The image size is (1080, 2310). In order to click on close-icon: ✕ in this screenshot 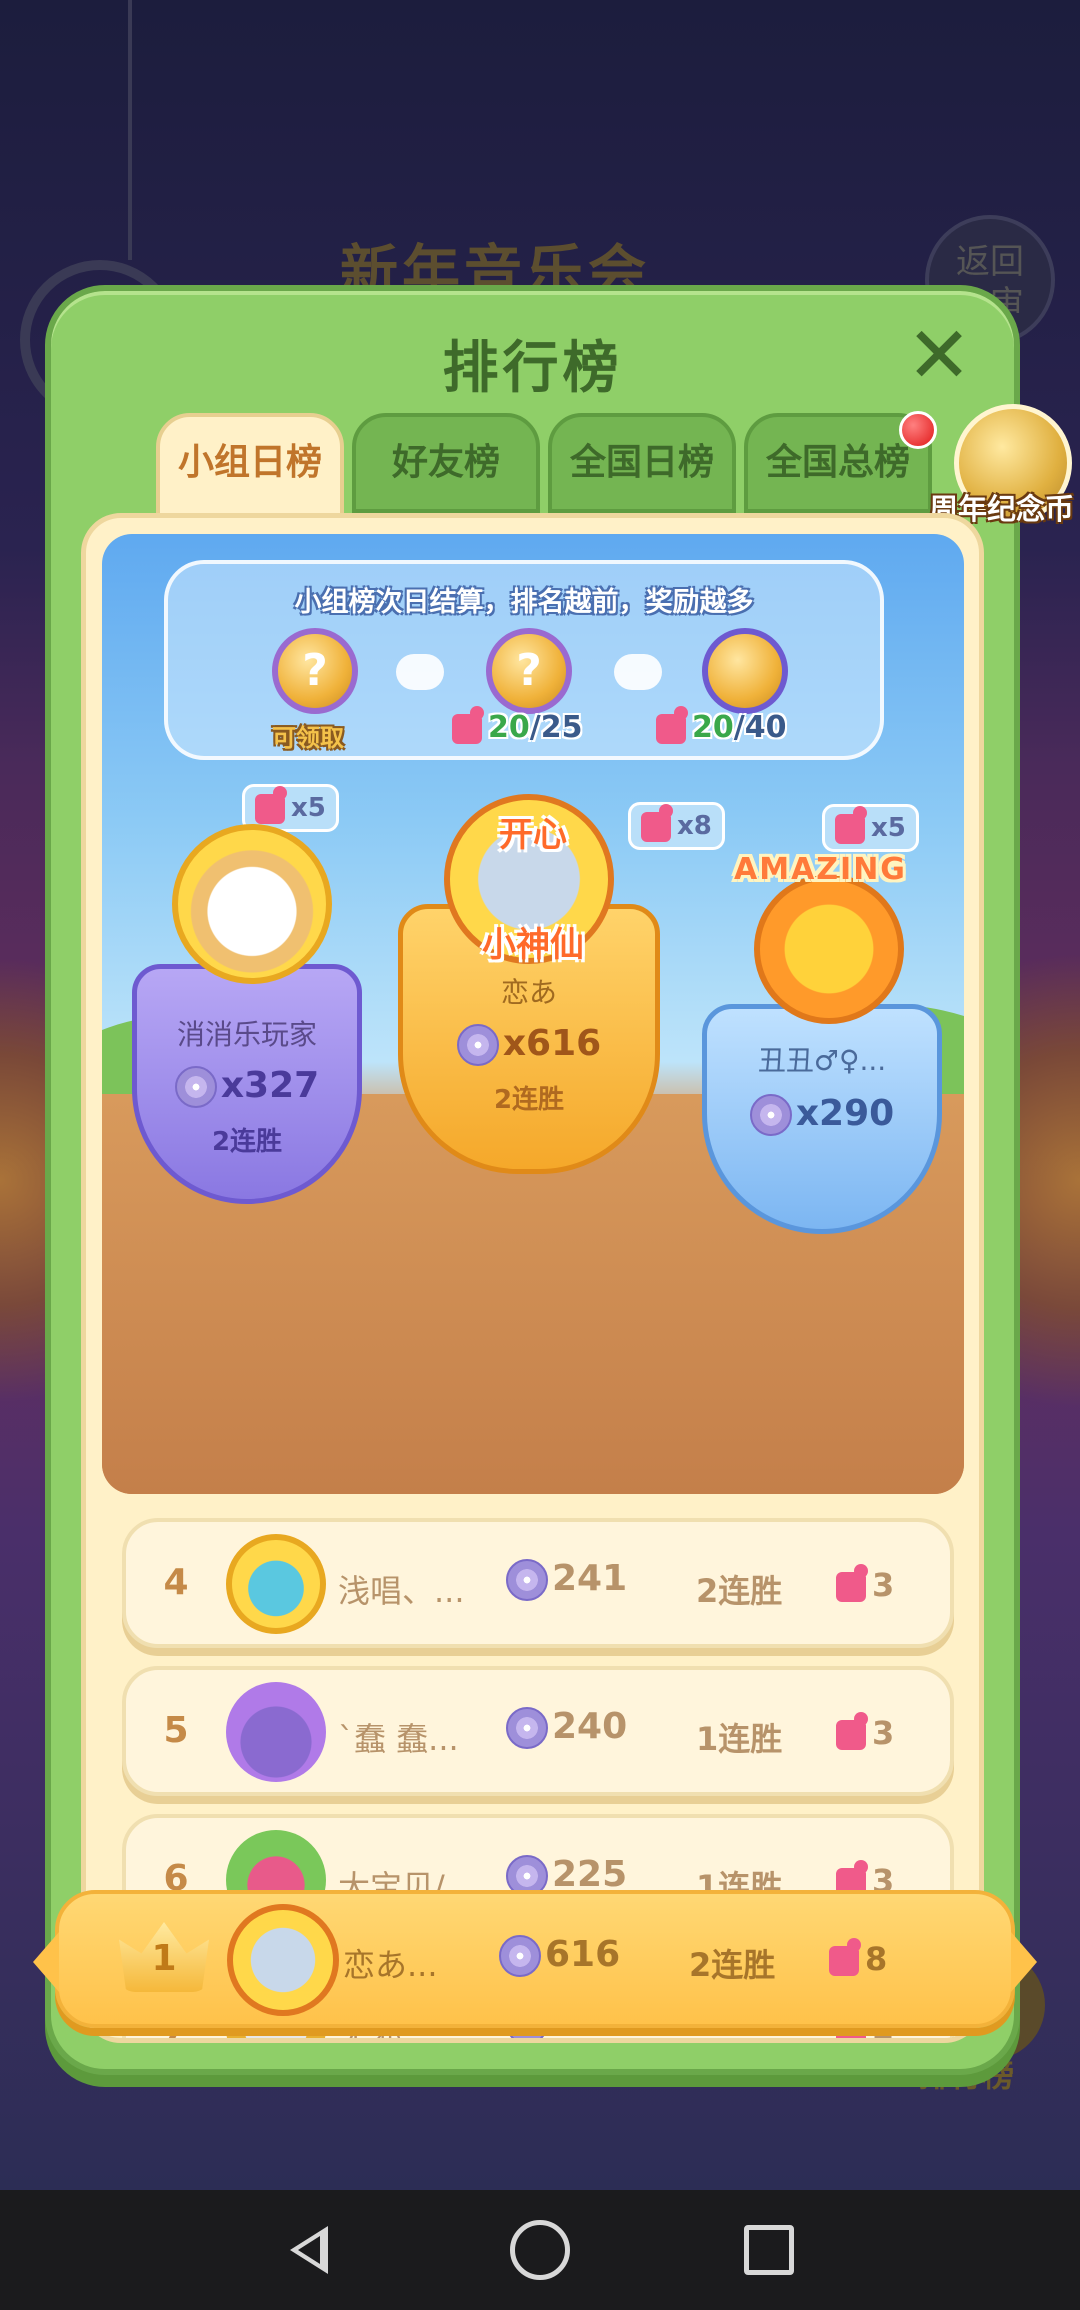, I will do `click(939, 356)`.